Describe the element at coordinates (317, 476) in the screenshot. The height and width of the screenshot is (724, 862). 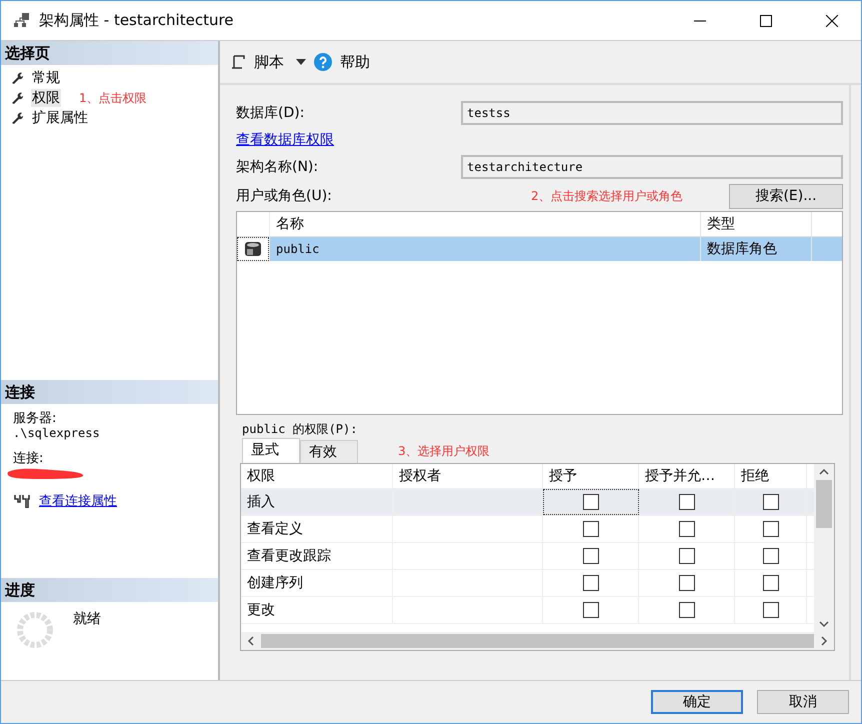
I see `column-header: 权限` at that location.